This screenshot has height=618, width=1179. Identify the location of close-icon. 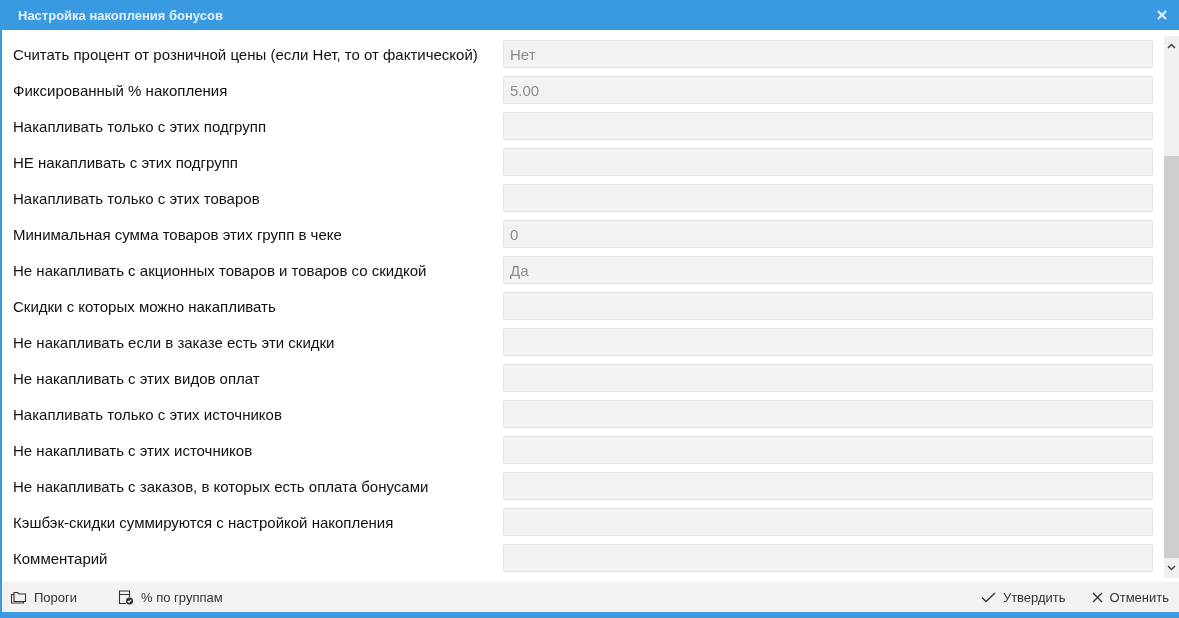
(1162, 15).